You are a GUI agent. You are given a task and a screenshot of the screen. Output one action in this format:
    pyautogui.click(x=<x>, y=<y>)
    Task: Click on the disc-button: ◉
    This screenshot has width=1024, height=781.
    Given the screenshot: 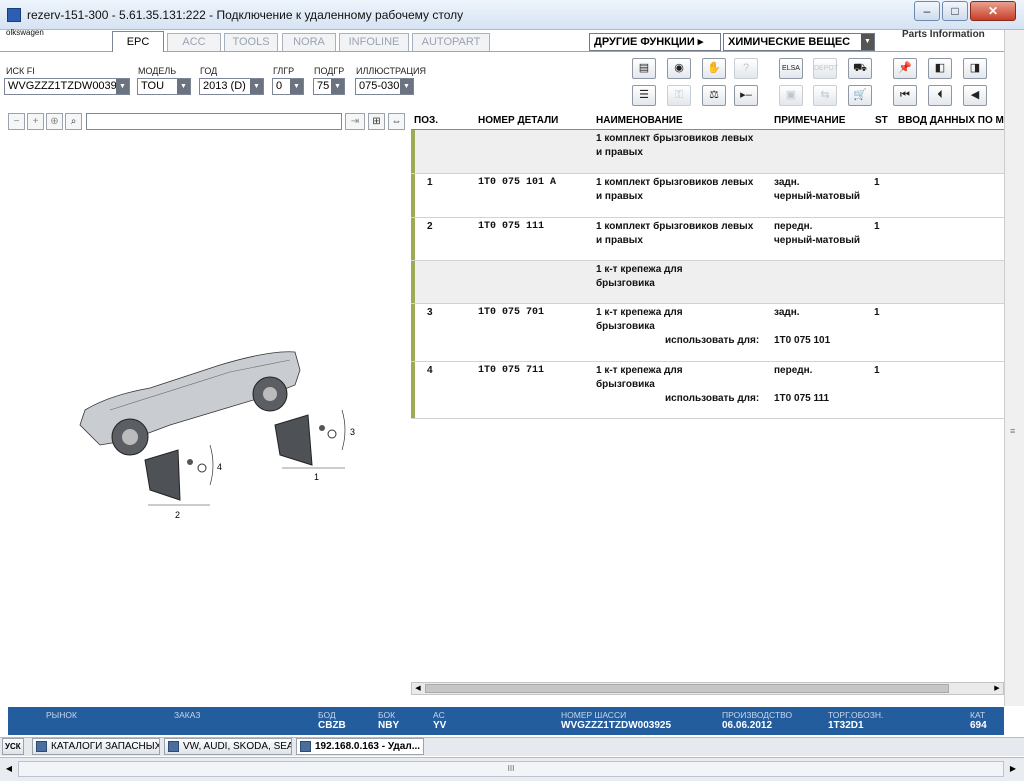 What is the action you would take?
    pyautogui.click(x=679, y=68)
    